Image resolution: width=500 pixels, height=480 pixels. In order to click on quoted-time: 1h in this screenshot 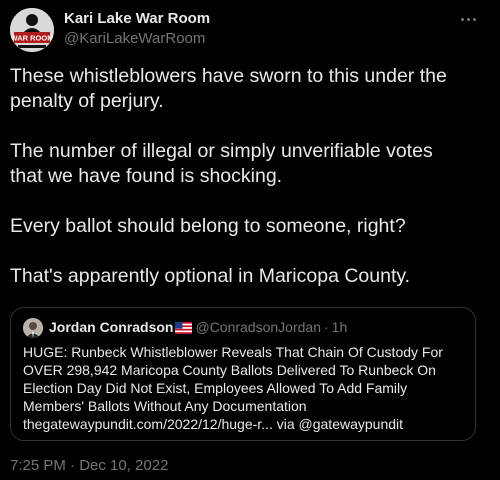, I will do `click(339, 327)`.